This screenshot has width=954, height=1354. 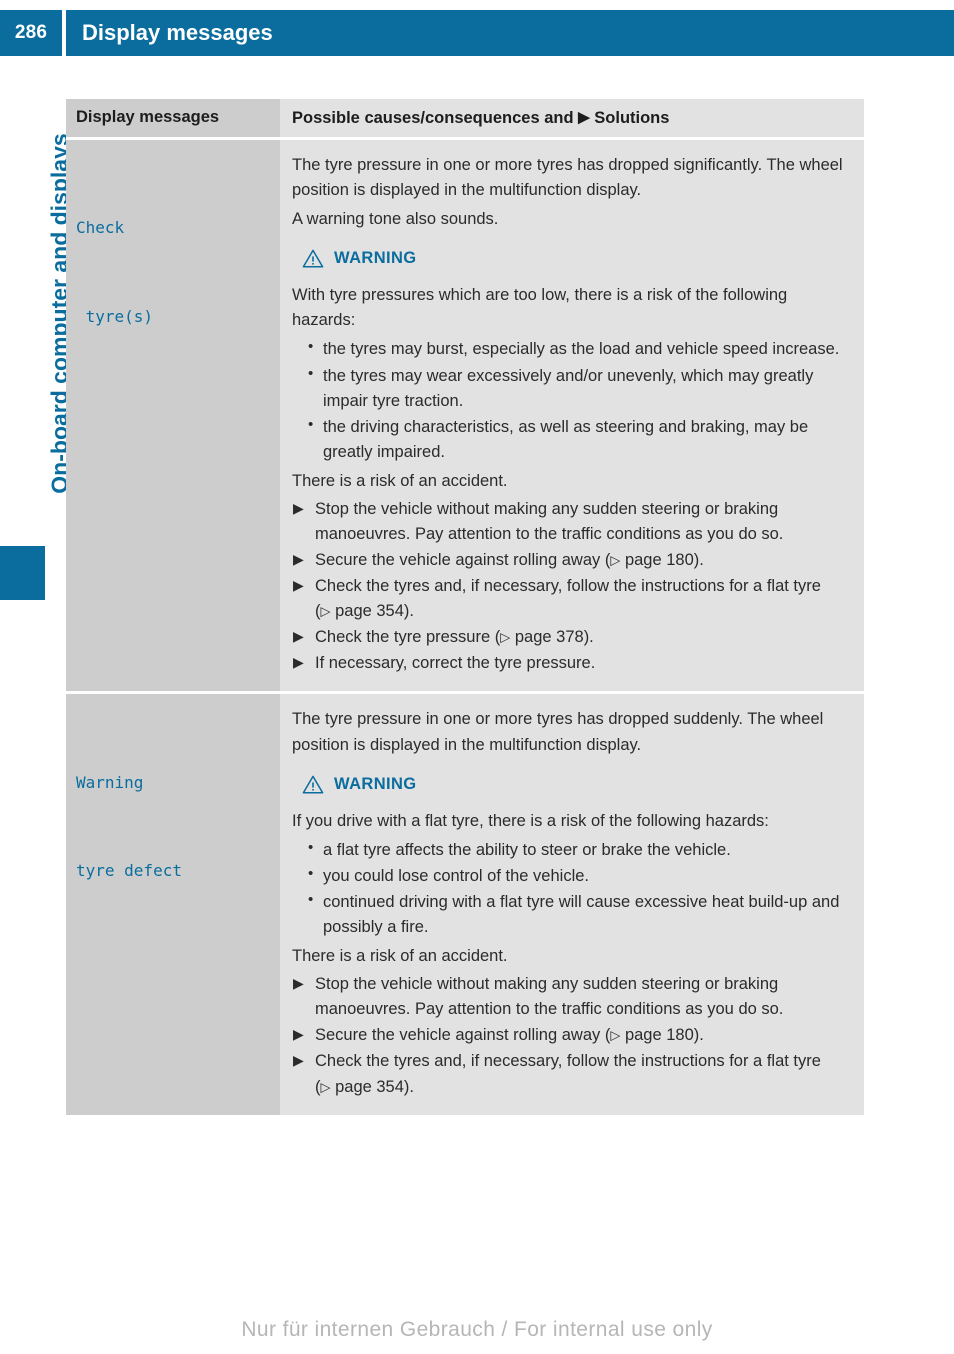 What do you see at coordinates (173, 904) in the screenshot?
I see `message-cell: Warning tyre defect` at bounding box center [173, 904].